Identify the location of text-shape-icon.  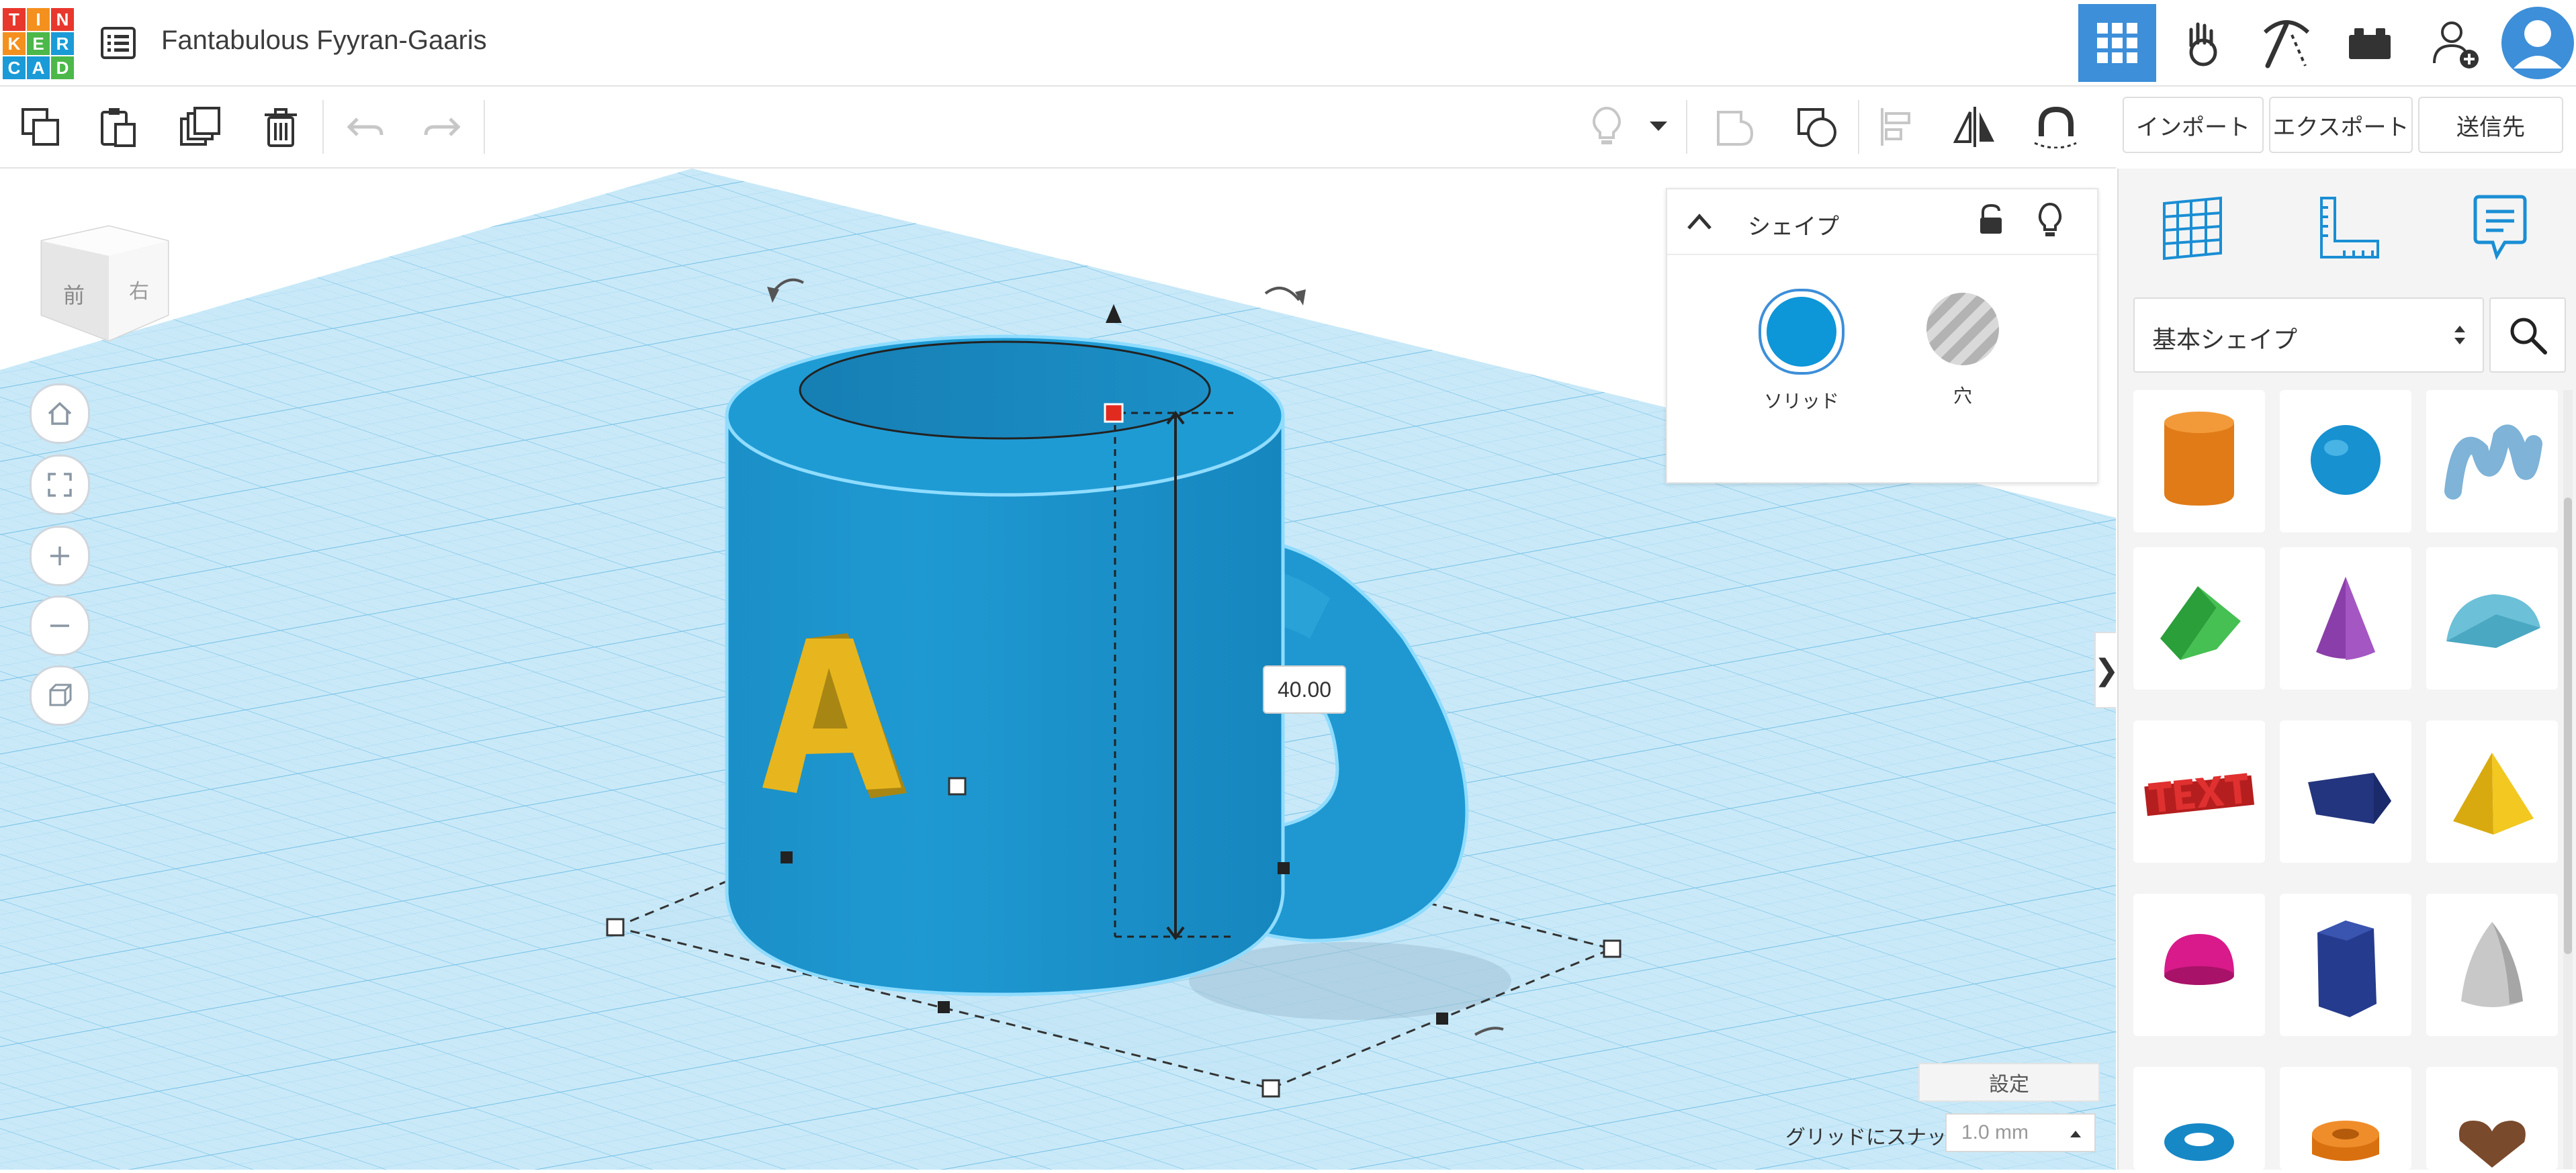
(2199, 794).